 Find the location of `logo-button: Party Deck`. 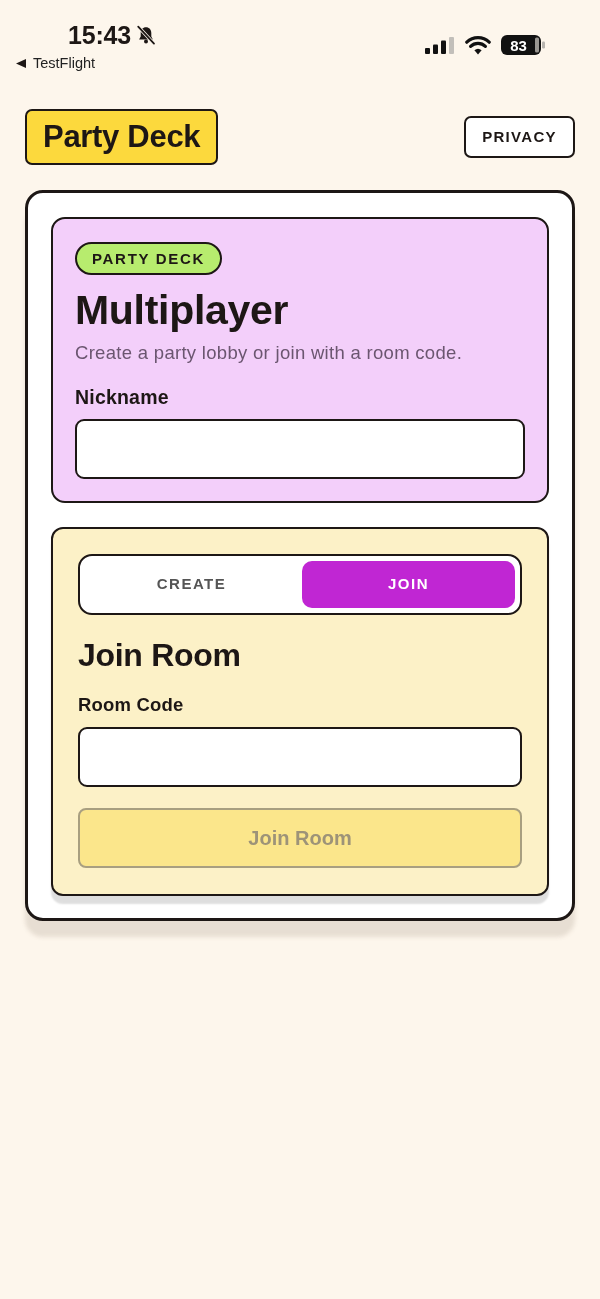

logo-button: Party Deck is located at coordinates (122, 137).